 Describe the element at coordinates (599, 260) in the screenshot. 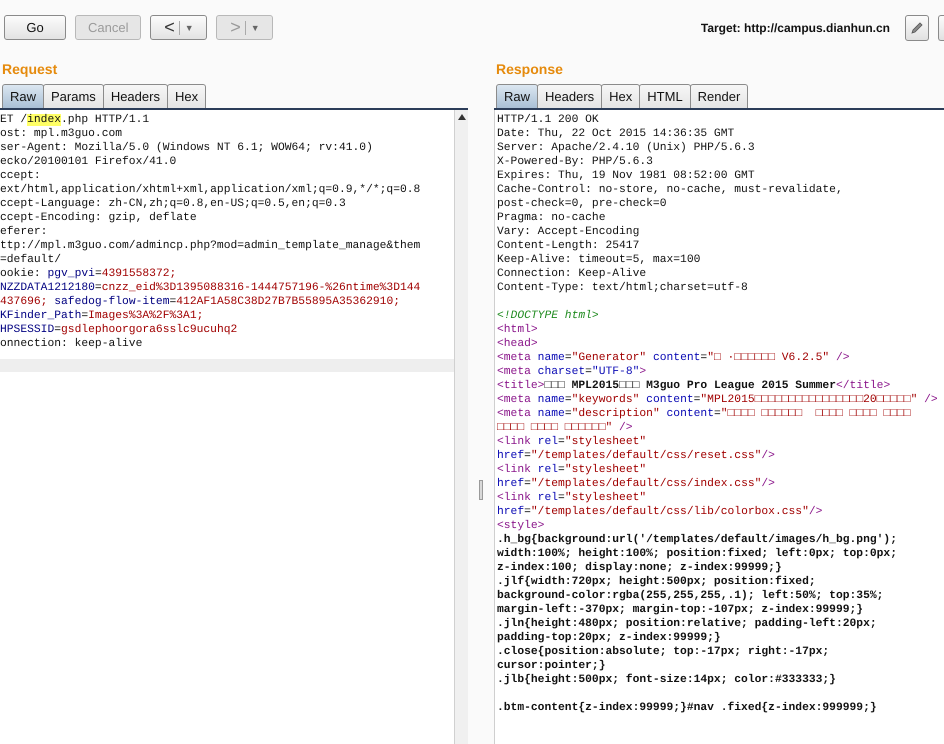

I see `code-line: Keep-Alive: timeout=5, max=100` at that location.